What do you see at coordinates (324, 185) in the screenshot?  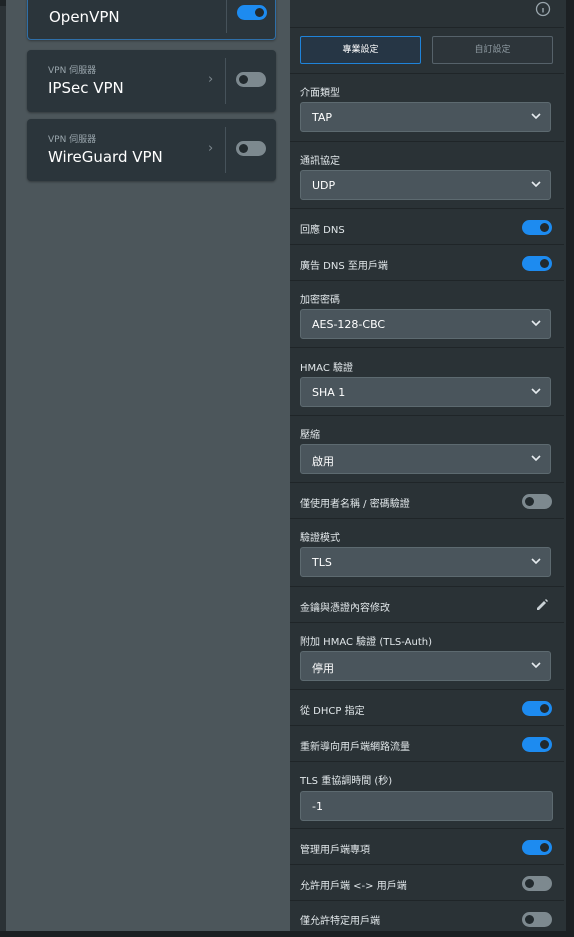 I see `select-value: UDP` at bounding box center [324, 185].